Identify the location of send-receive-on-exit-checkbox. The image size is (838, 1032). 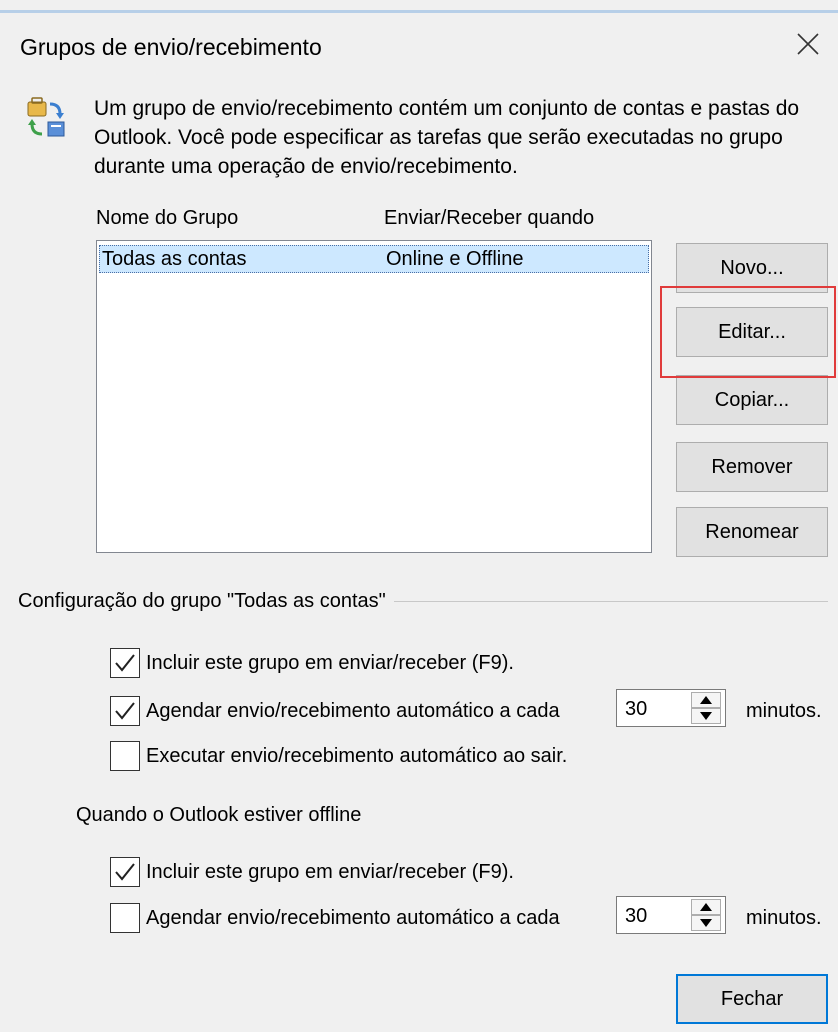
(125, 756).